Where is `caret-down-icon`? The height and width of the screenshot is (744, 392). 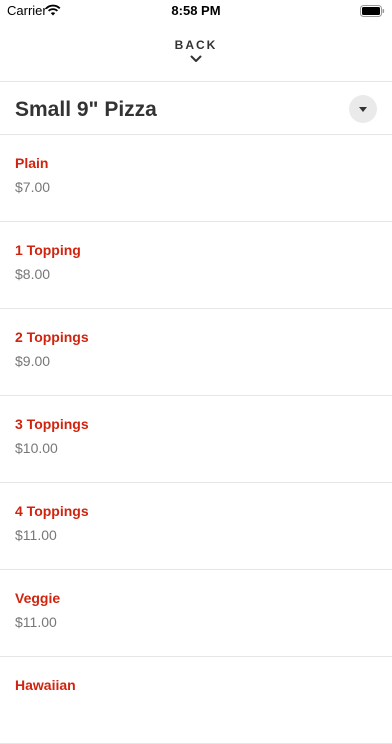
caret-down-icon is located at coordinates (363, 109).